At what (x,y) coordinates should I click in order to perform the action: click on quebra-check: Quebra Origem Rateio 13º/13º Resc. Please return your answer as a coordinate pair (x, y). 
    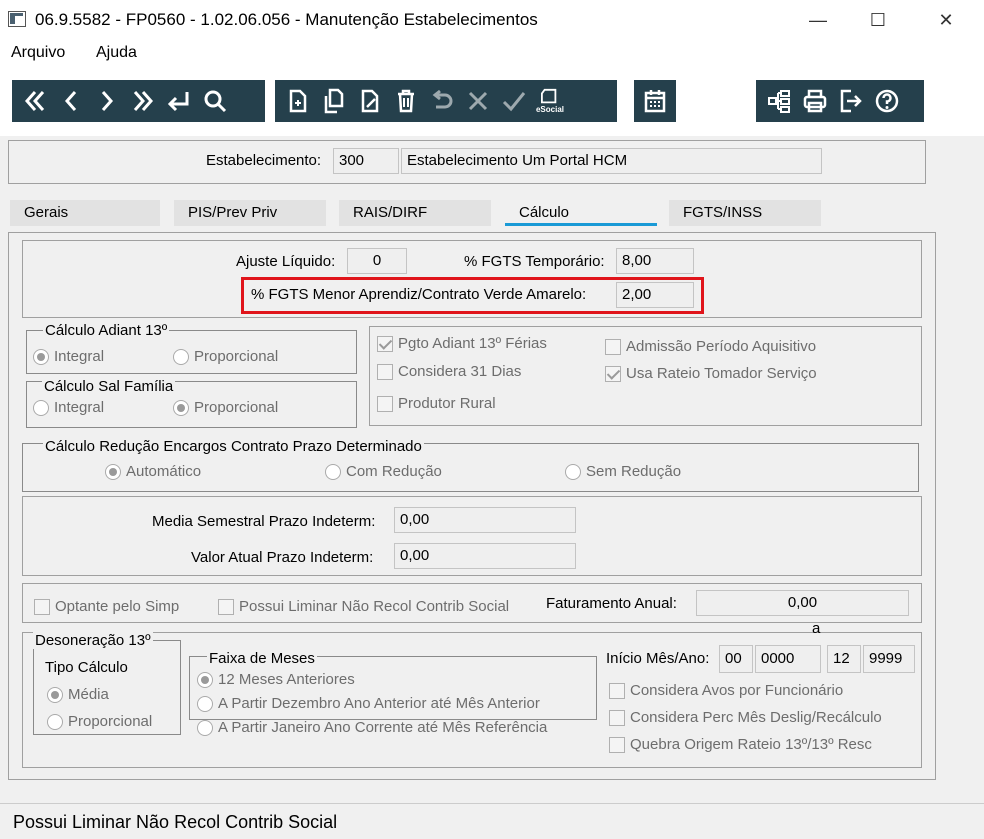
    Looking at the image, I should click on (740, 744).